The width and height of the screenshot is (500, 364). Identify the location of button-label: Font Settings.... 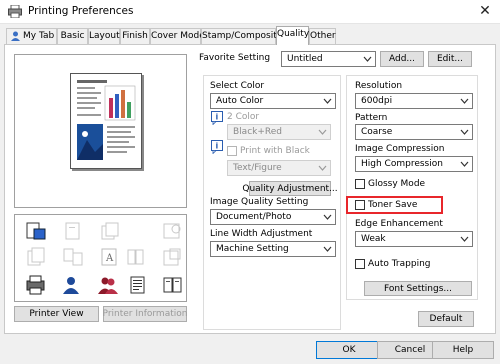
(418, 288).